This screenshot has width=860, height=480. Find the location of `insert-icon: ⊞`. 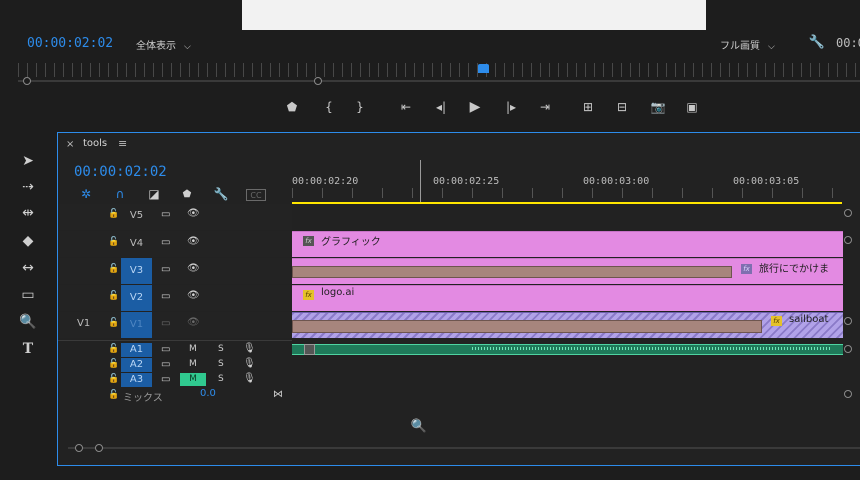

insert-icon: ⊞ is located at coordinates (588, 107).